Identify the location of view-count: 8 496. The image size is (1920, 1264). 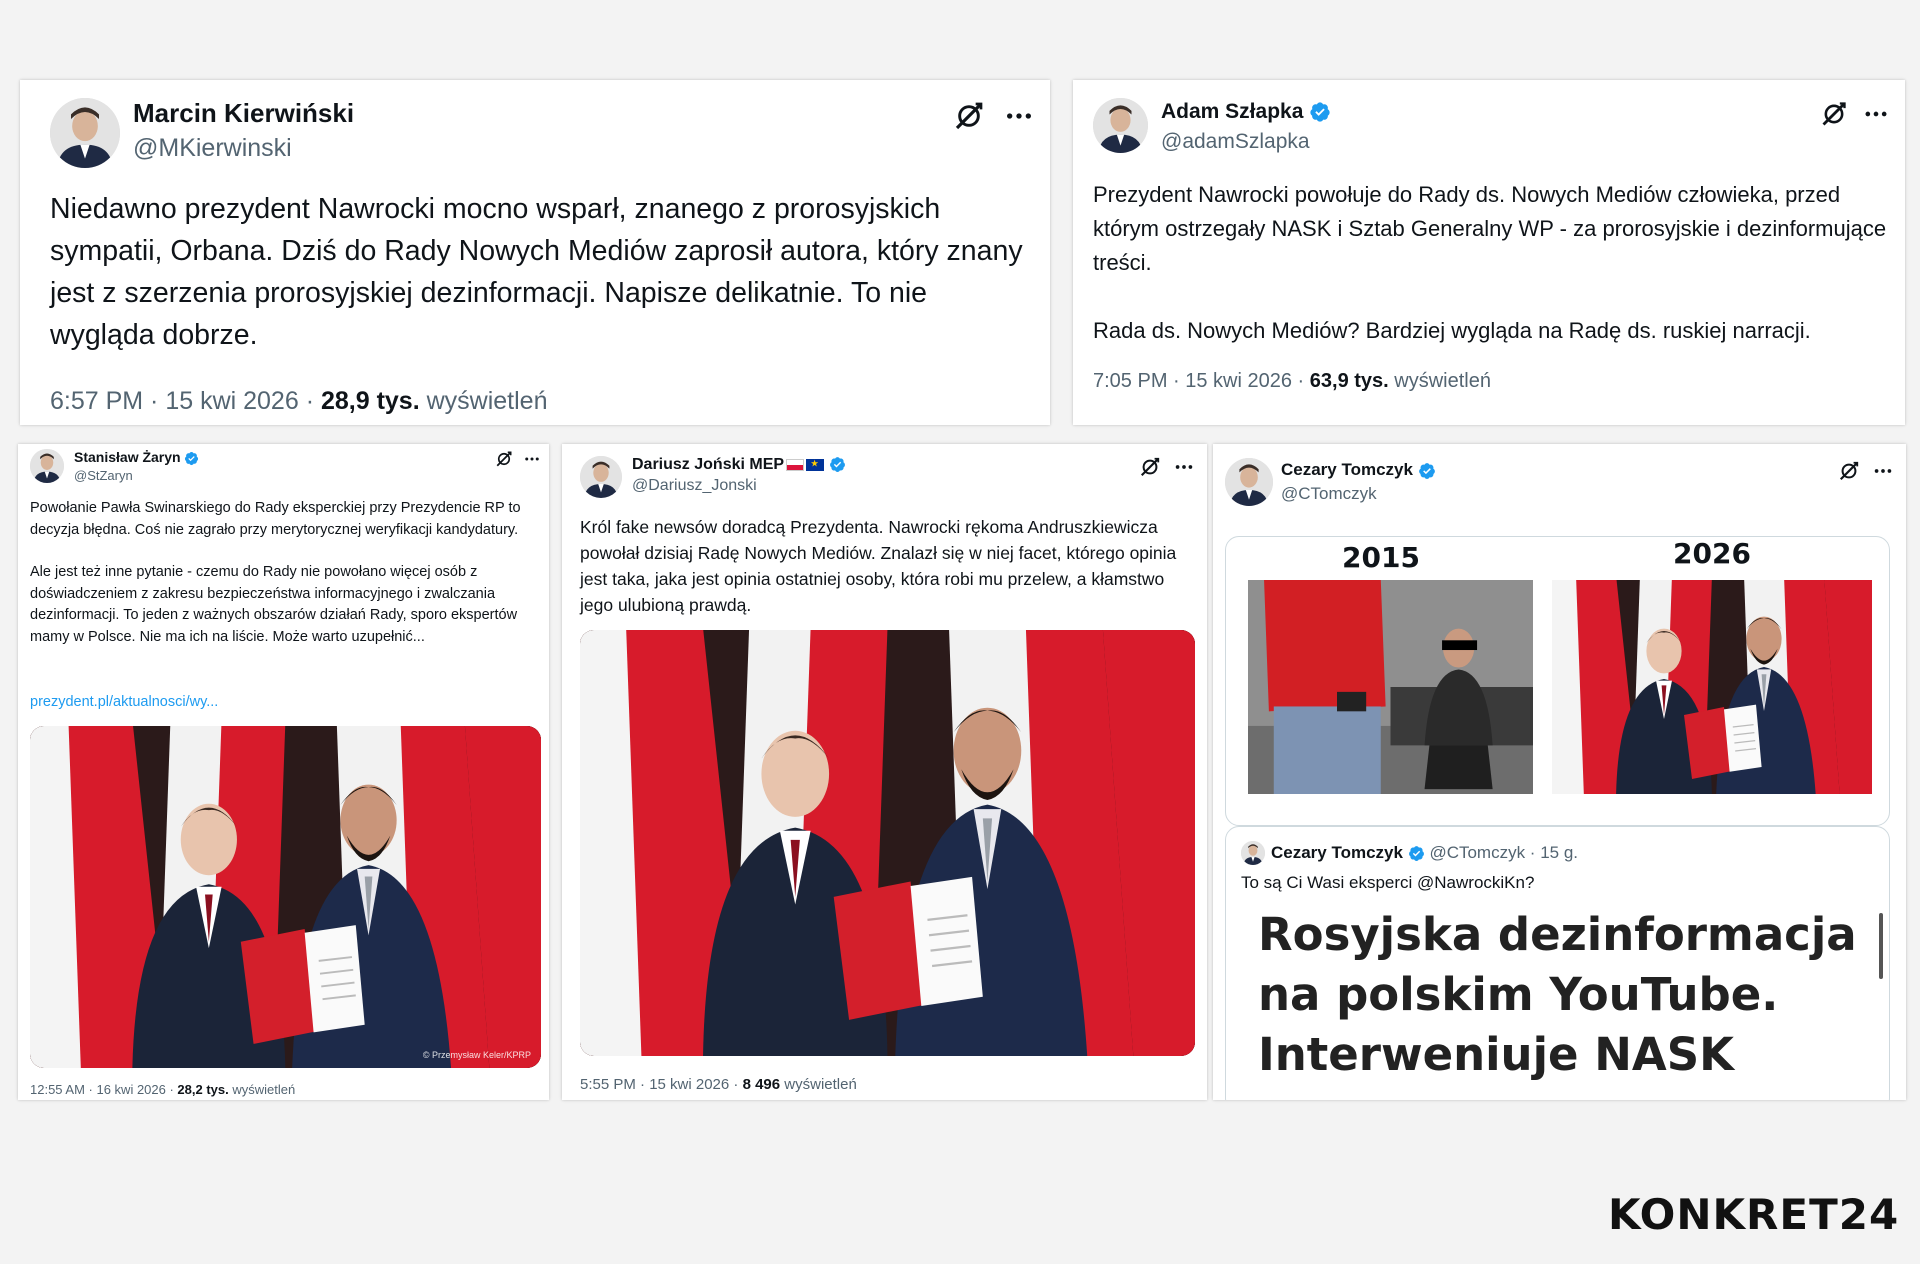
(761, 1084).